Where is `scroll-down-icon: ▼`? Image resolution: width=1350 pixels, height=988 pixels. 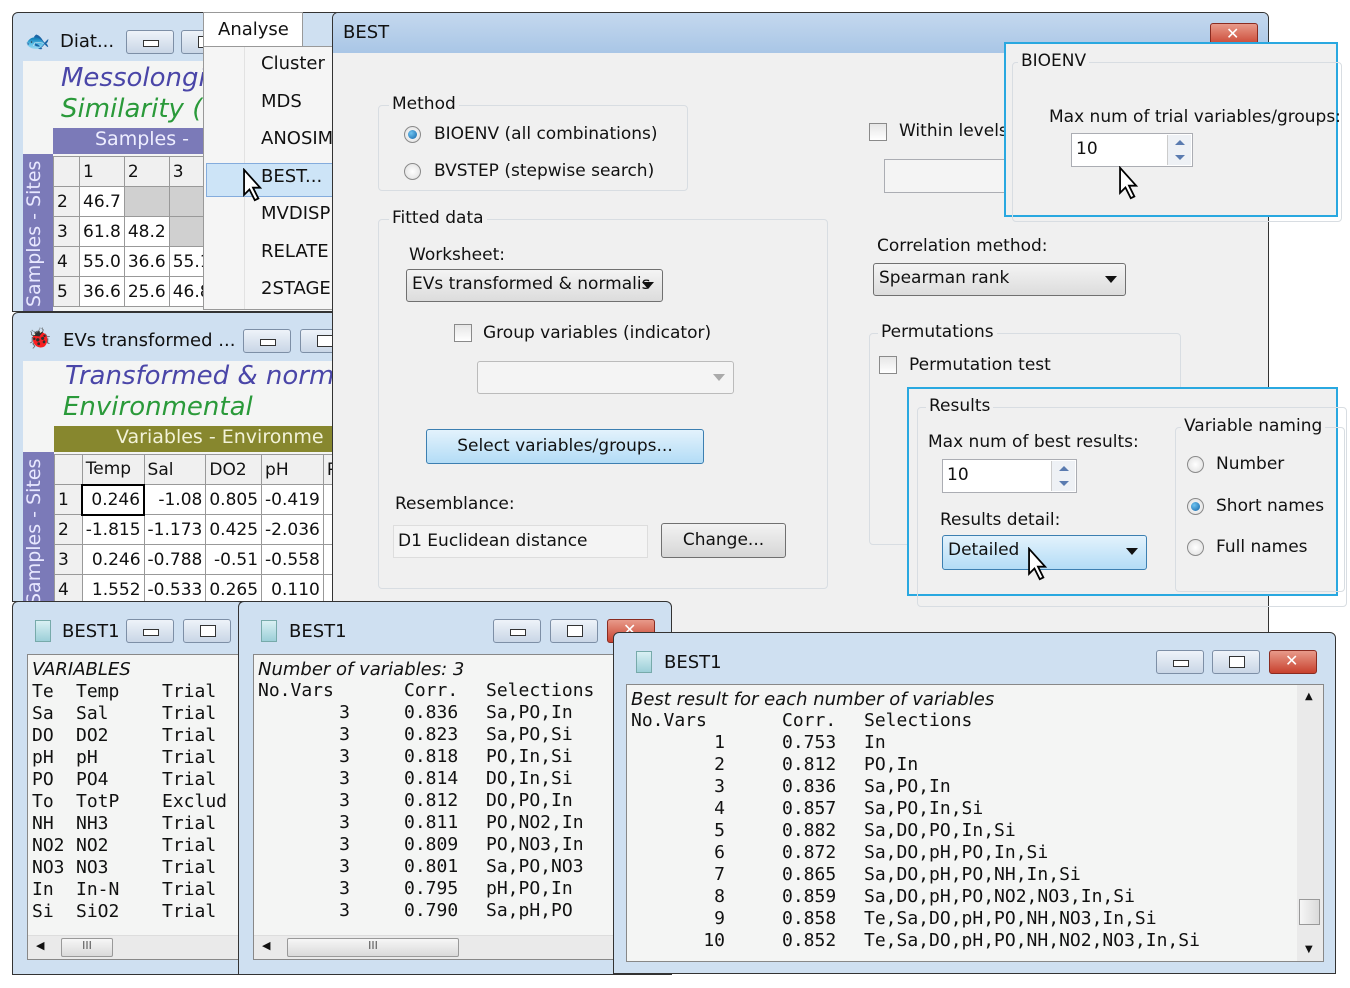 scroll-down-icon: ▼ is located at coordinates (1309, 949).